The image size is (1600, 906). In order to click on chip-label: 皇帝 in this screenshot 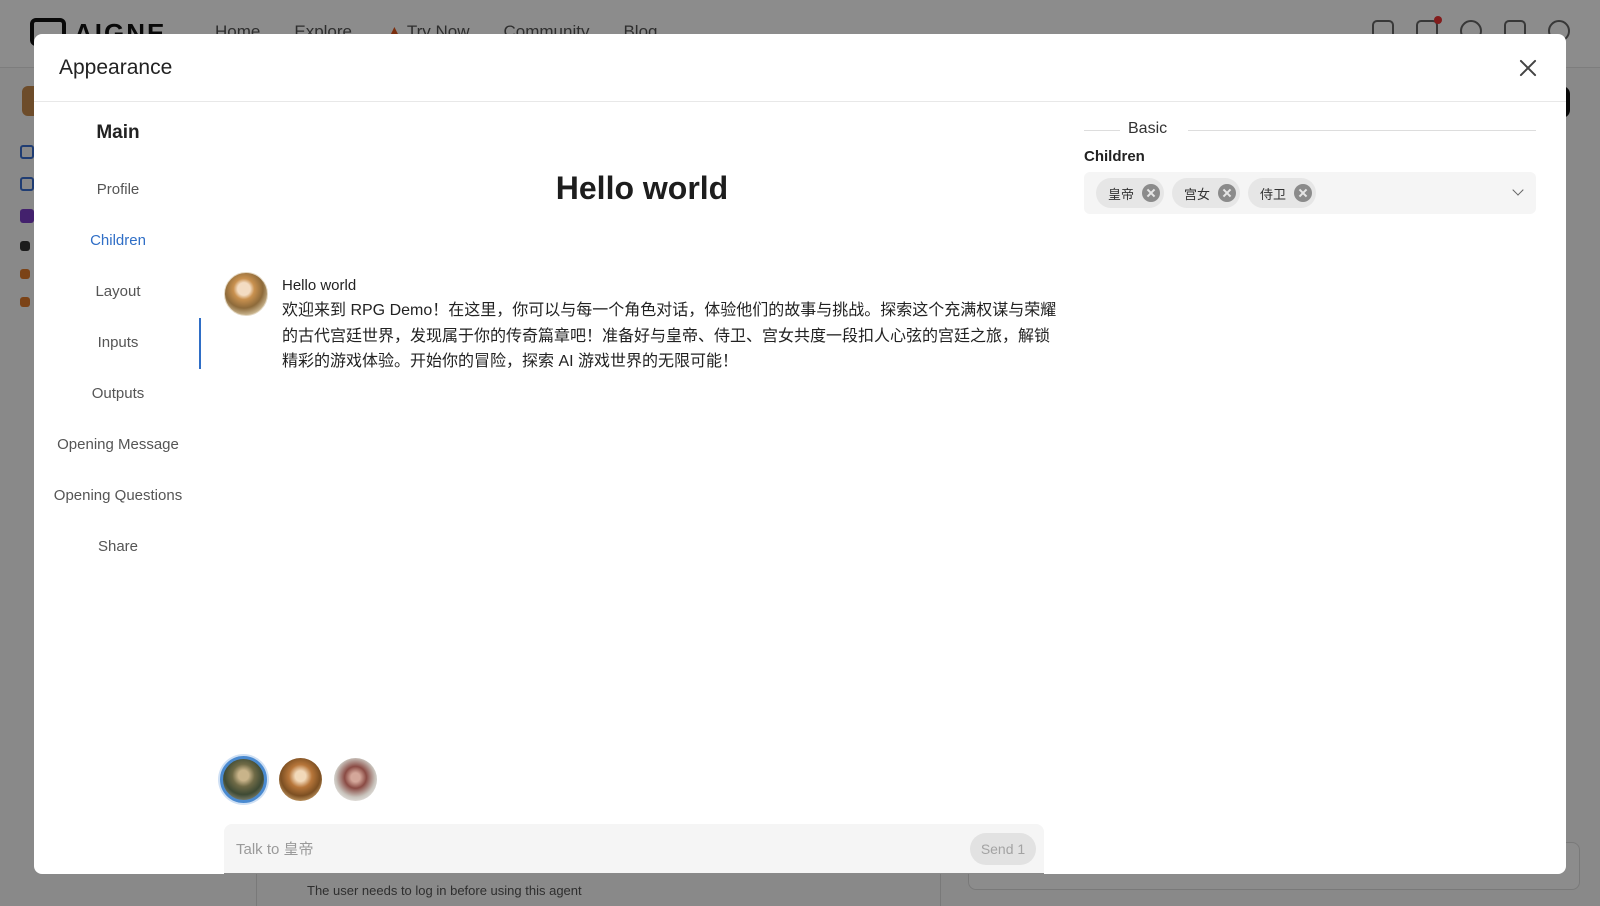, I will do `click(1121, 194)`.